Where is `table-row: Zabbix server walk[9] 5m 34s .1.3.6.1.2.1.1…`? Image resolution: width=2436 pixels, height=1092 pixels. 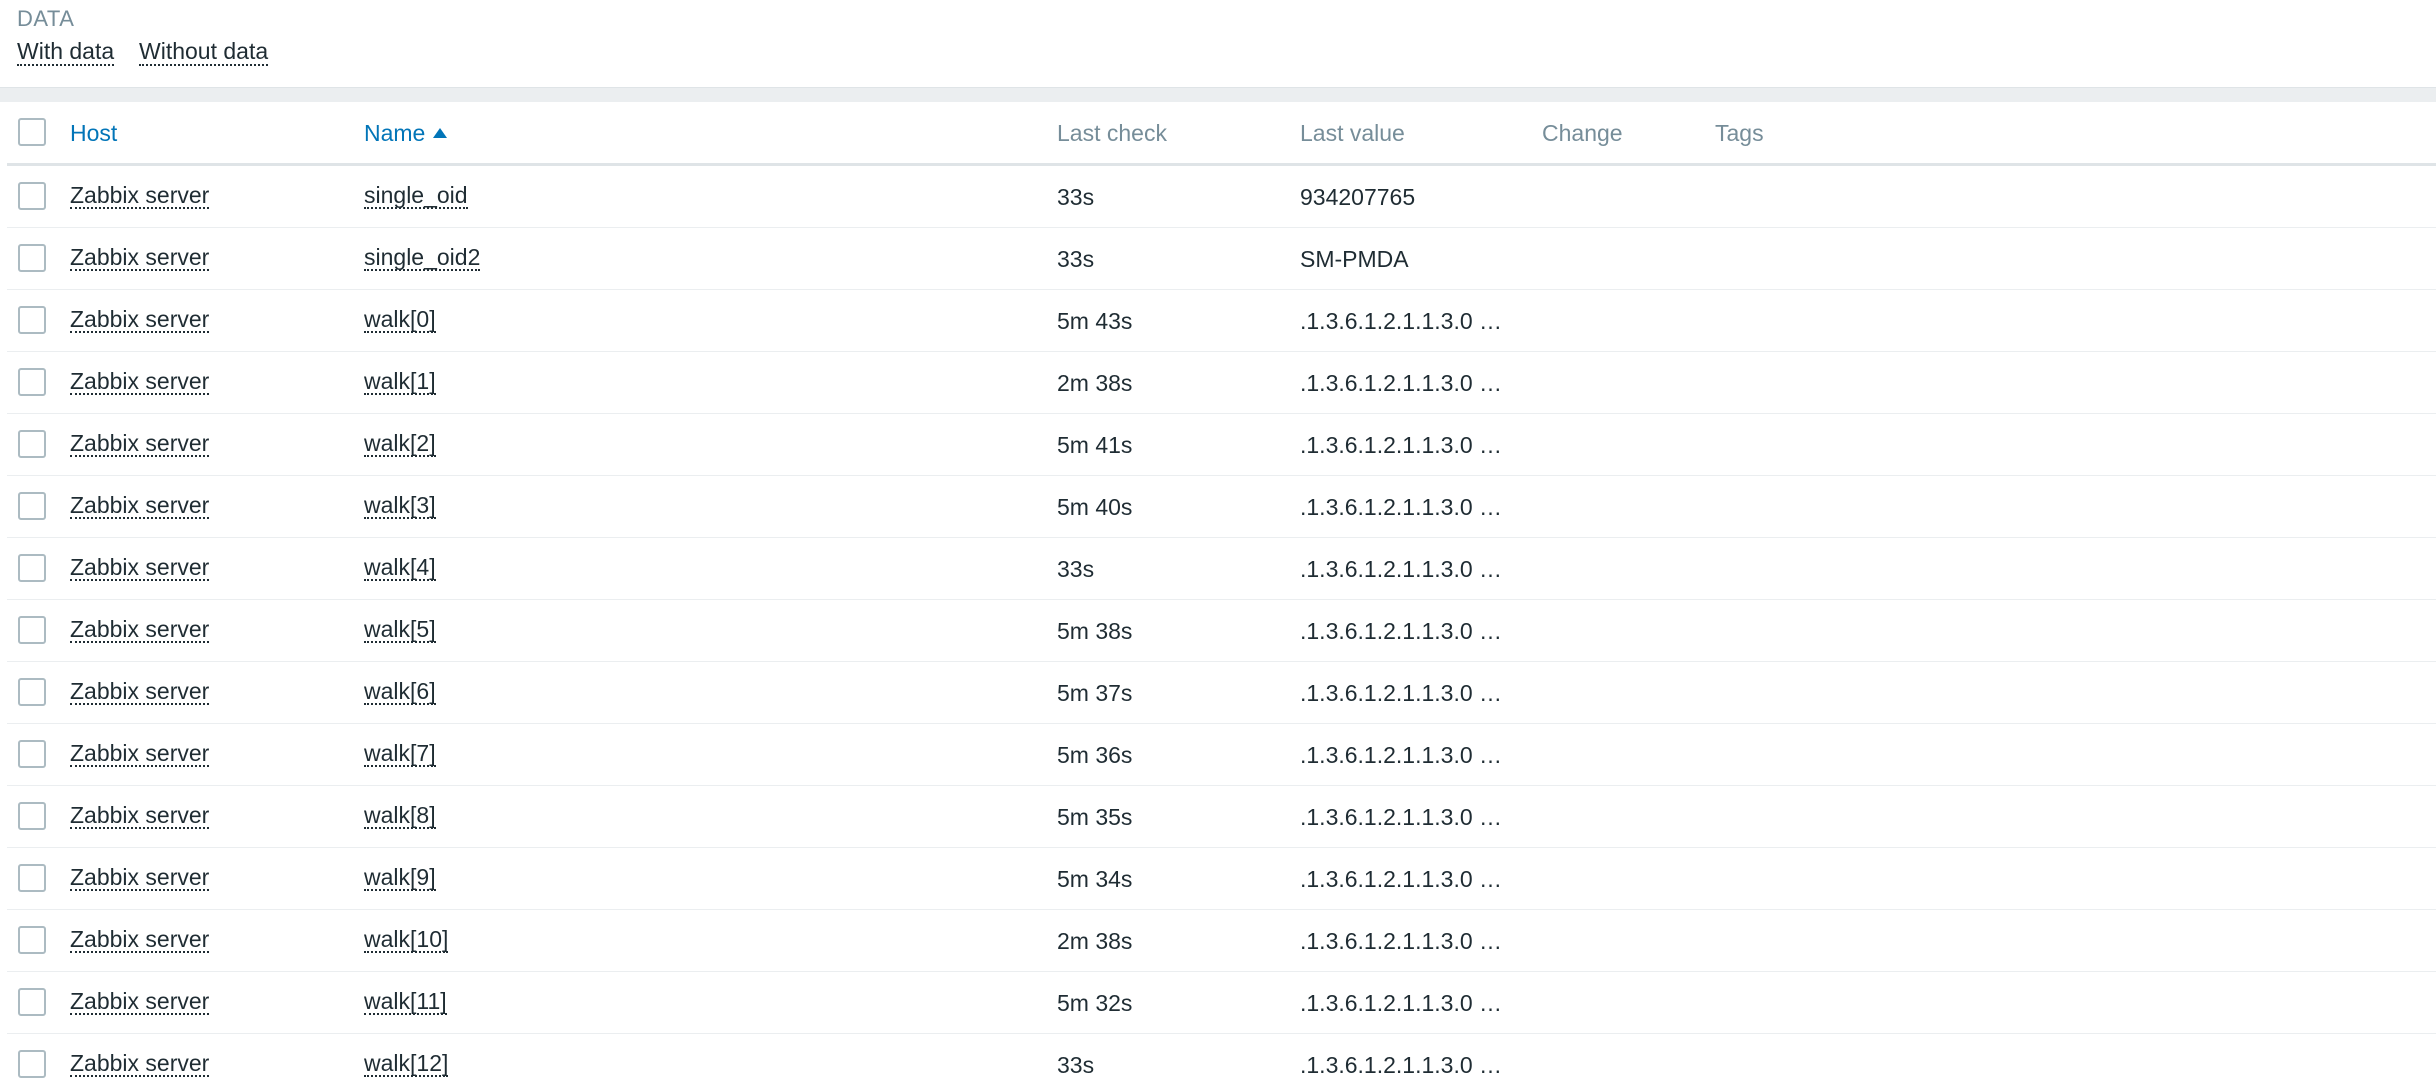 table-row: Zabbix server walk[9] 5m 34s .1.3.6.1.2.1.1… is located at coordinates (1221, 879).